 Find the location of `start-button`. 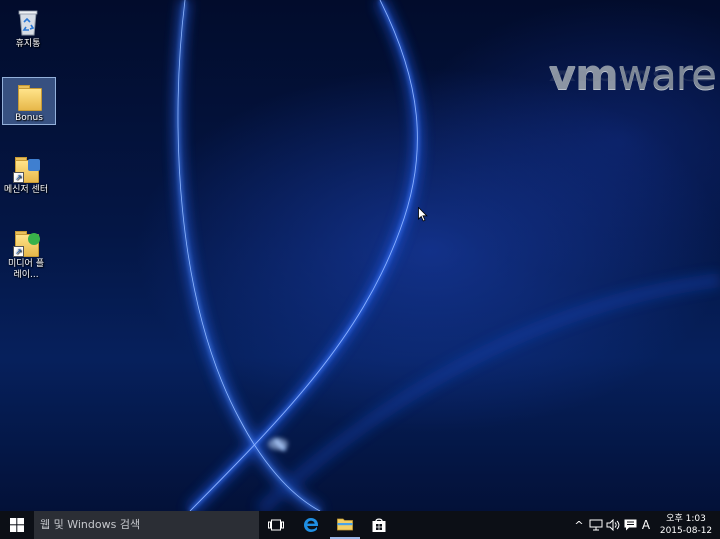

start-button is located at coordinates (17, 525).